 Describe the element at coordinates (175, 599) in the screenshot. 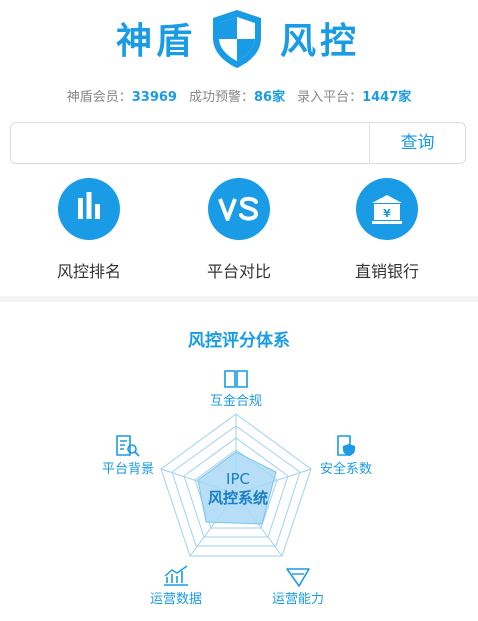

I see `dimension-label: 运营数据` at that location.